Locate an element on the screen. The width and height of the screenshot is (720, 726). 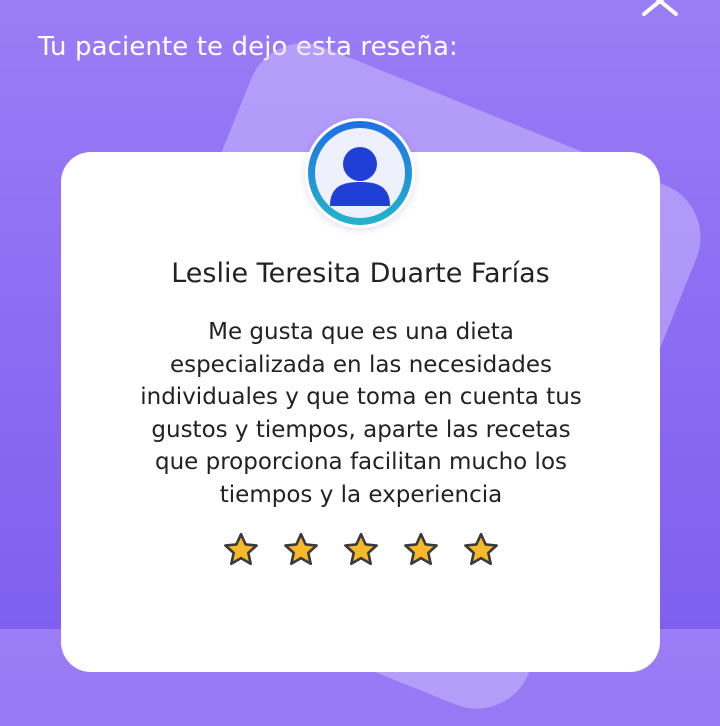
avatar is located at coordinates (360, 173).